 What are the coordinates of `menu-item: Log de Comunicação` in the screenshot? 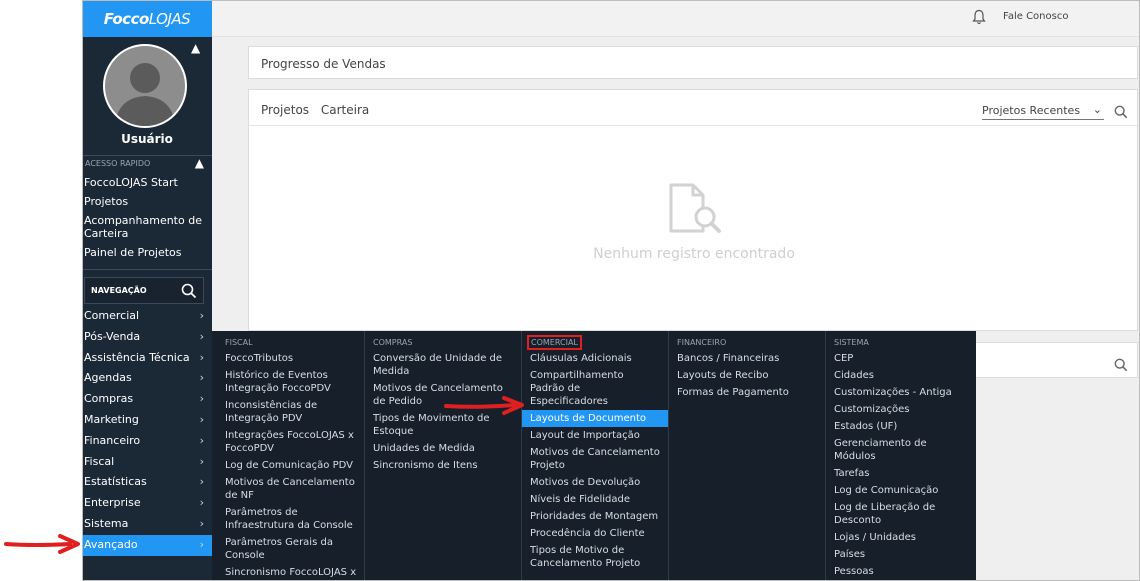 It's located at (900, 490).